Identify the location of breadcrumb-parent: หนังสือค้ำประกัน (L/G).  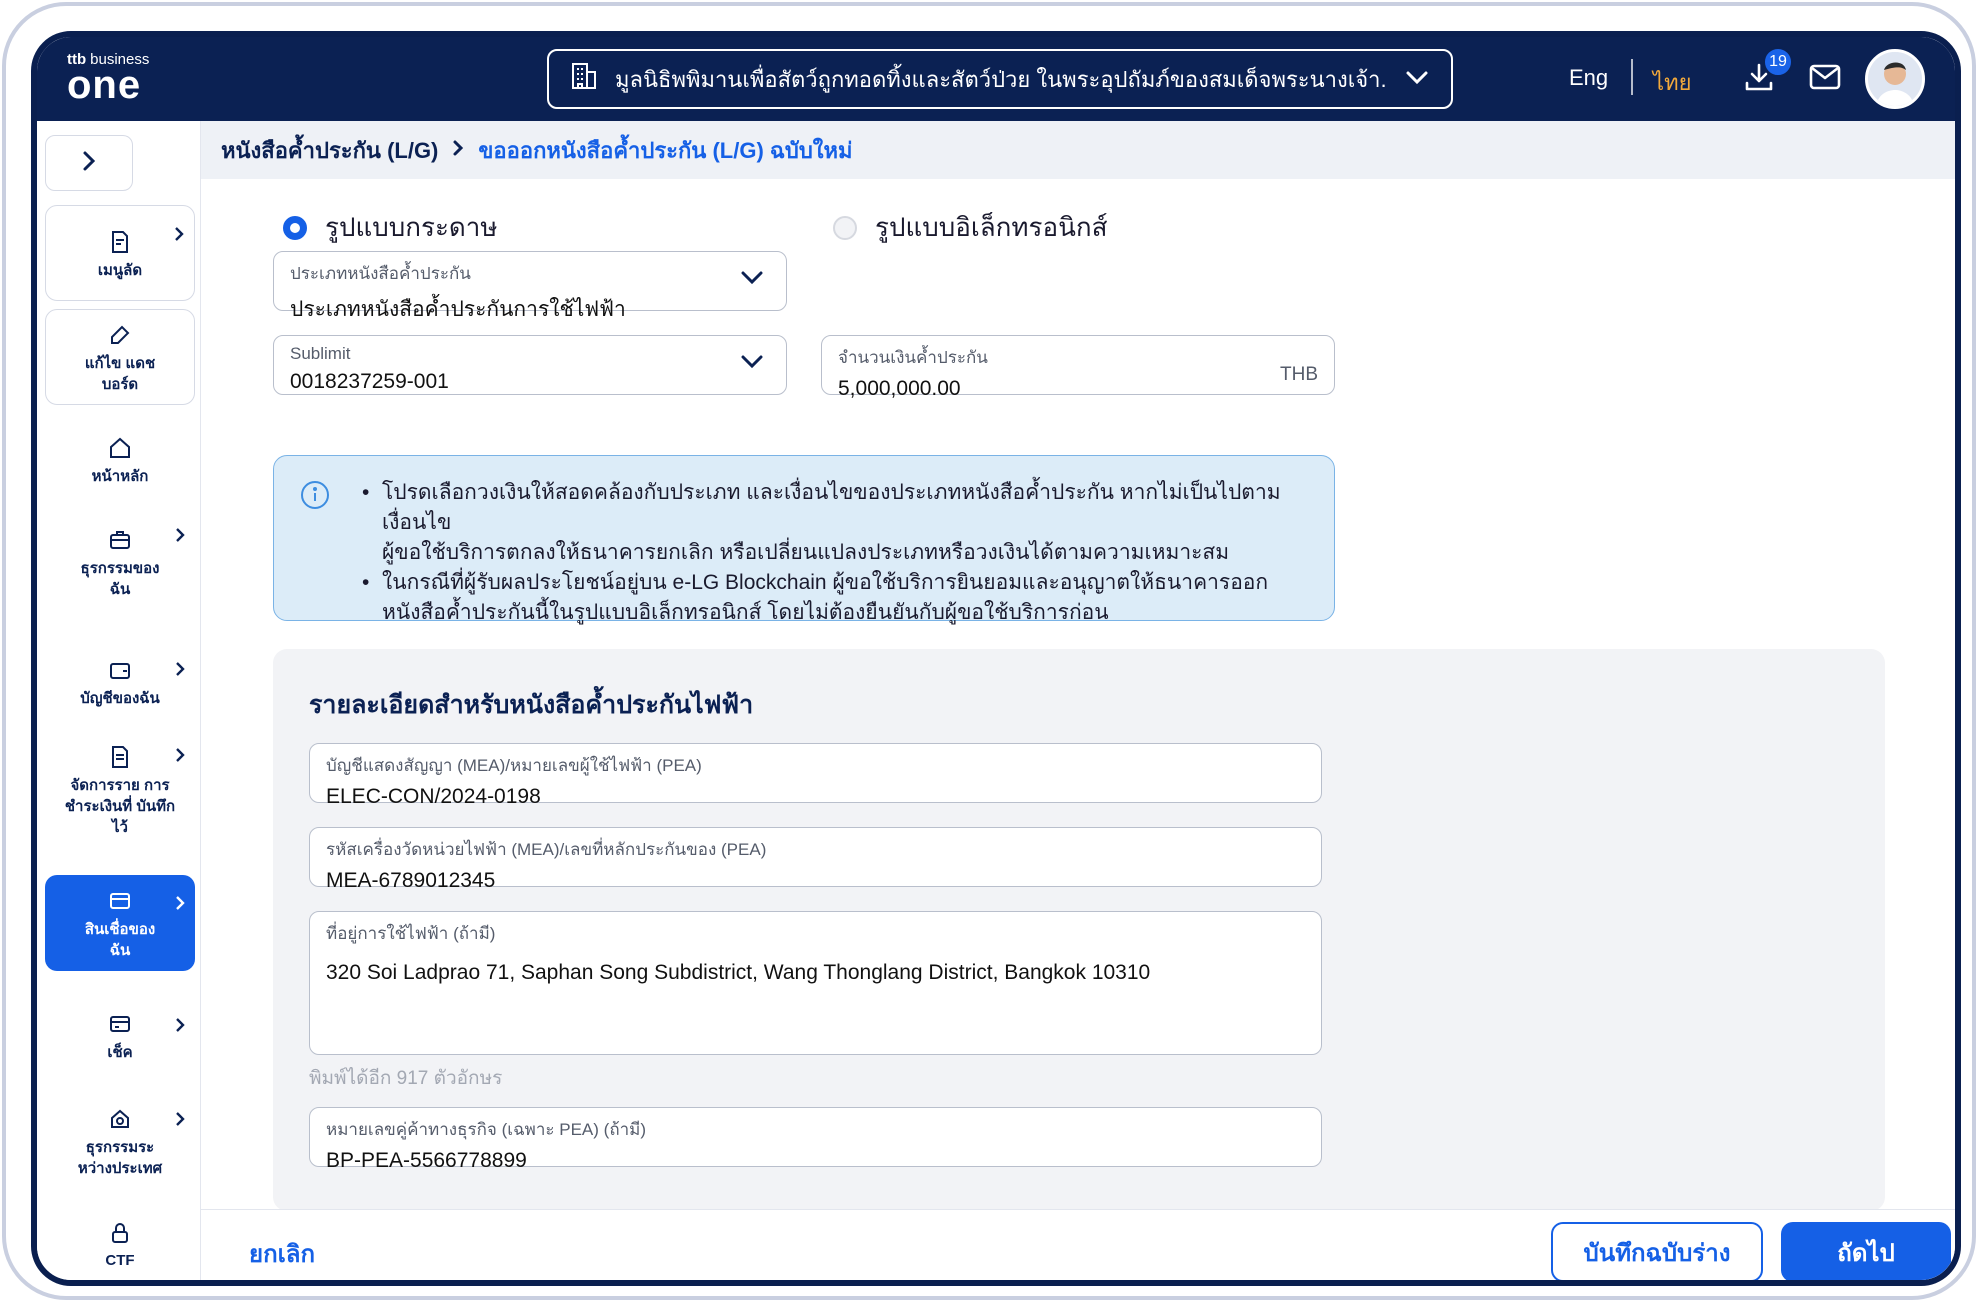
(329, 150).